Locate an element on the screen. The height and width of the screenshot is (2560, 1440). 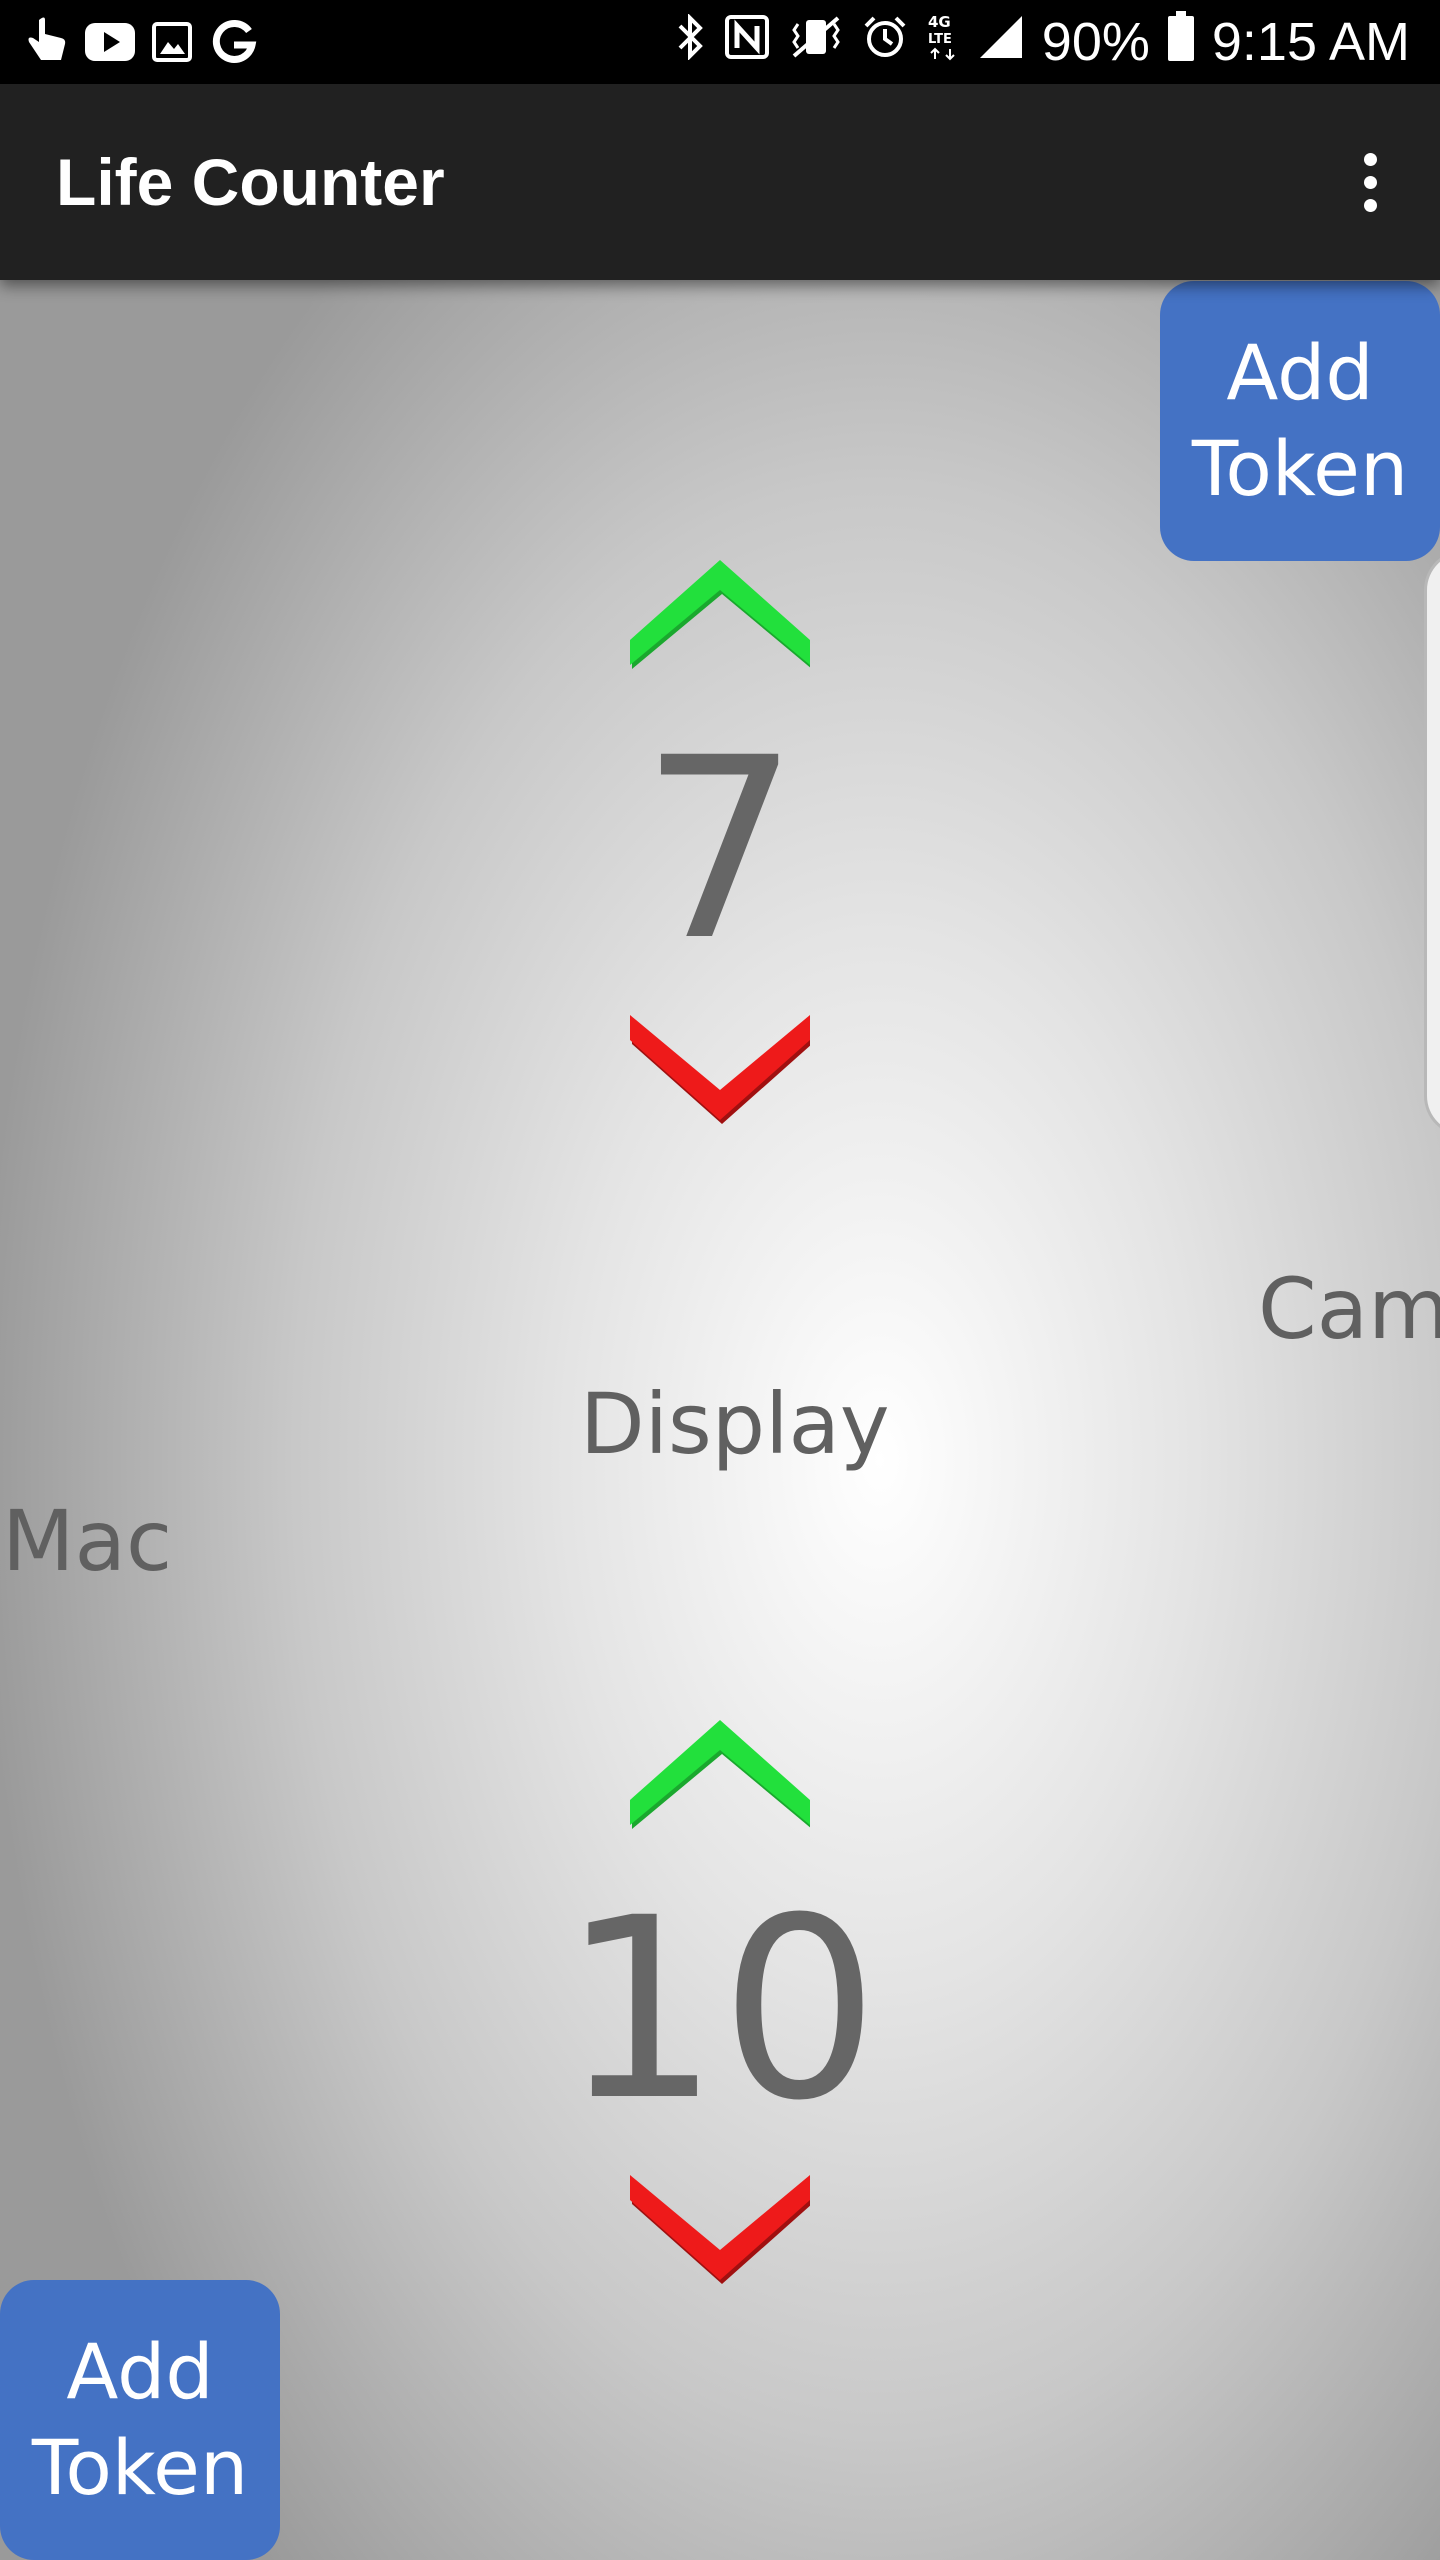
clock: 9:15 AM is located at coordinates (1310, 42).